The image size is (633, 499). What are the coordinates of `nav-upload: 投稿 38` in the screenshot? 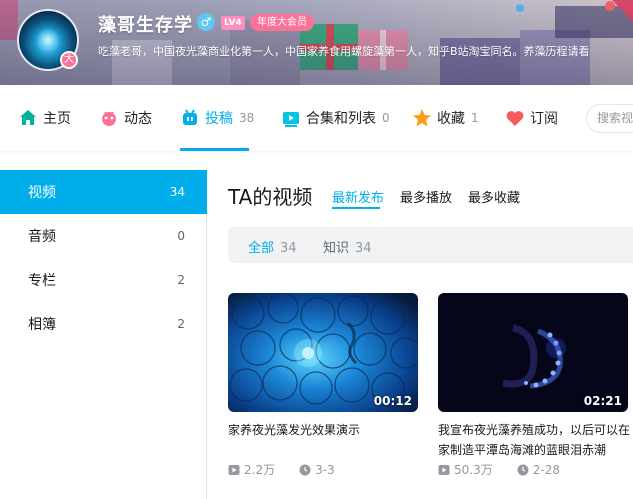 It's located at (217, 118).